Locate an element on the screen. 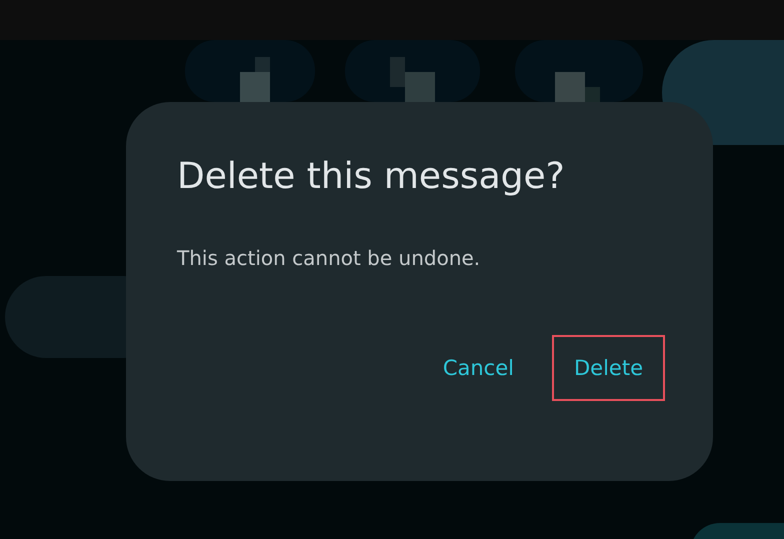  dialog-message: This action cannot be undone. is located at coordinates (329, 258).